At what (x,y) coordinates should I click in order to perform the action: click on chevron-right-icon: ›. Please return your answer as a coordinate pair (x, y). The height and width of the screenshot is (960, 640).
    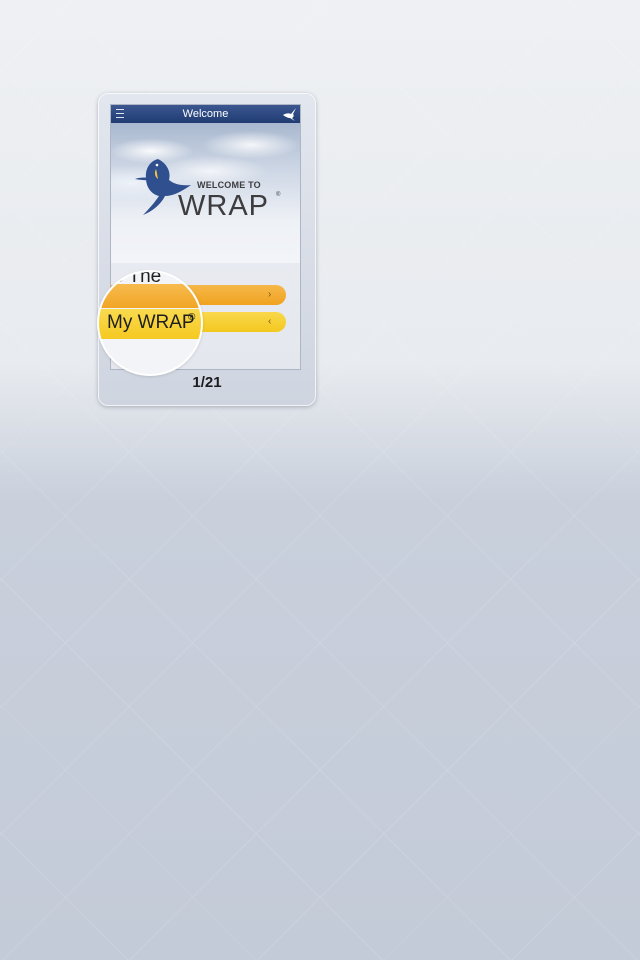
    Looking at the image, I should click on (270, 294).